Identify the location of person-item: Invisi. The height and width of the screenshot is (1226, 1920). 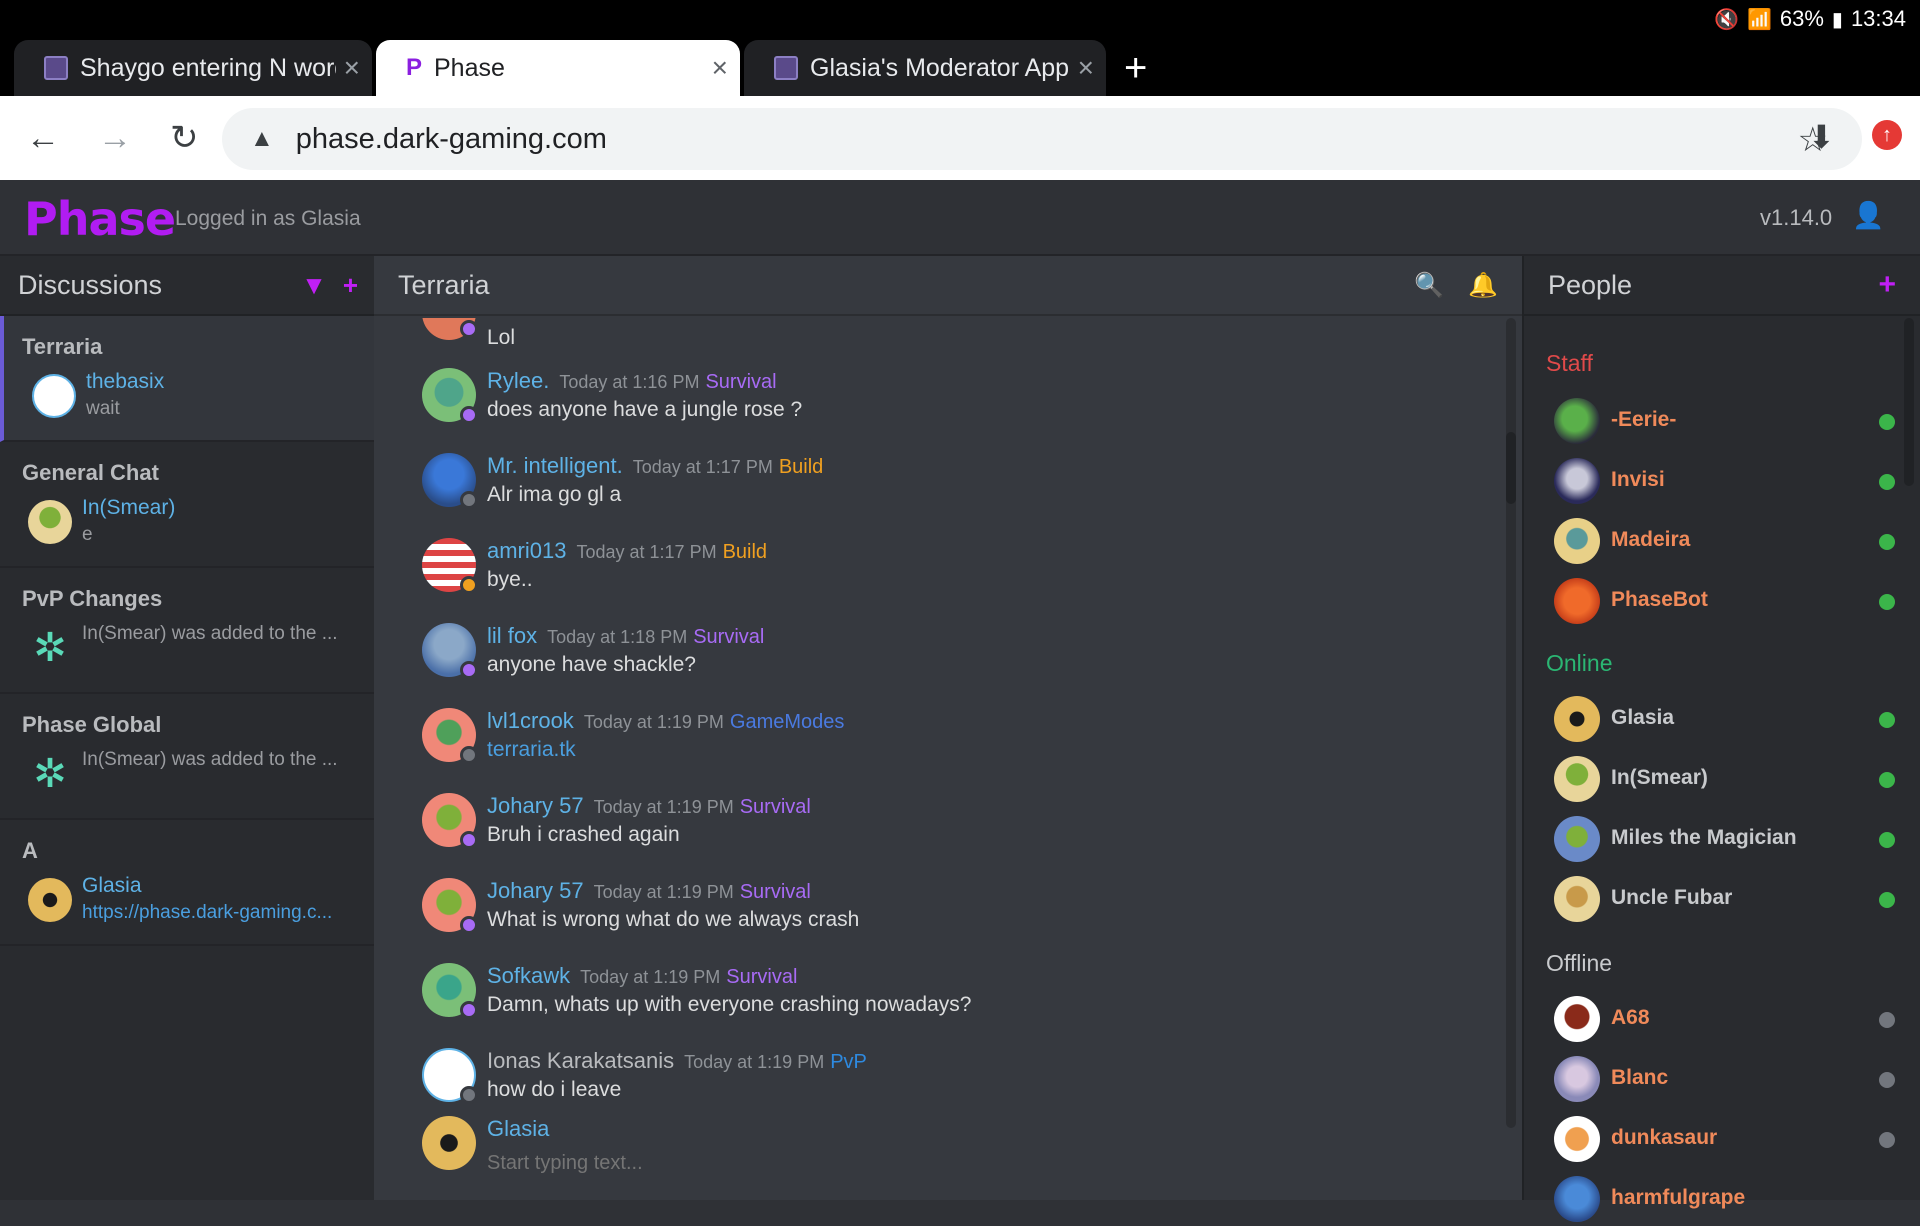
(1724, 483).